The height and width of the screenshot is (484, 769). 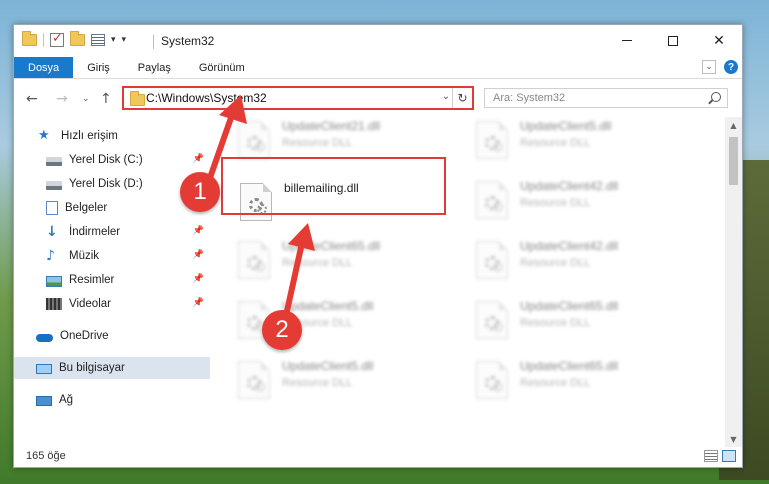 I want to click on minimize-icon, so click(x=627, y=40).